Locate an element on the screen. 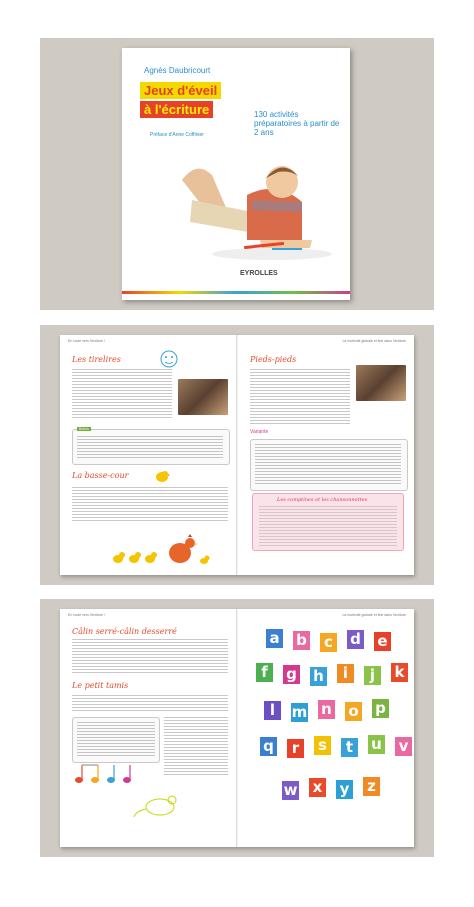 The image size is (474, 907). spread1-right-box is located at coordinates (329, 465).